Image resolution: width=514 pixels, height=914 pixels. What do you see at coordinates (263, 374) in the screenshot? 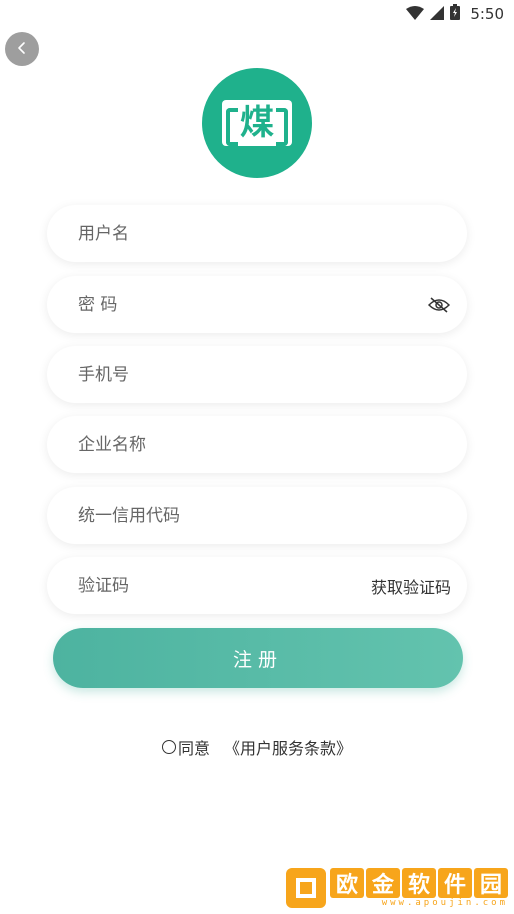
I see `phone-input` at bounding box center [263, 374].